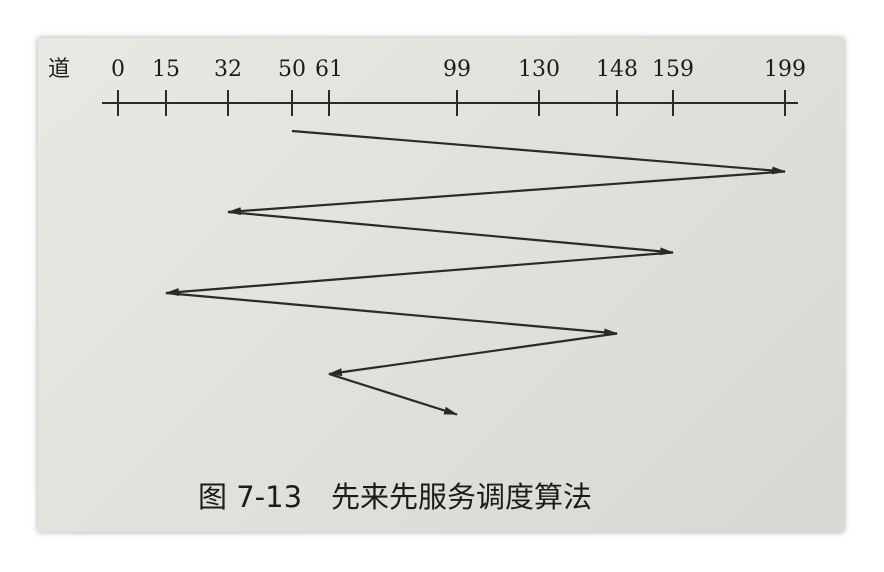 Image resolution: width=884 pixels, height=572 pixels. I want to click on axis-tick-label-148: 148, so click(617, 69).